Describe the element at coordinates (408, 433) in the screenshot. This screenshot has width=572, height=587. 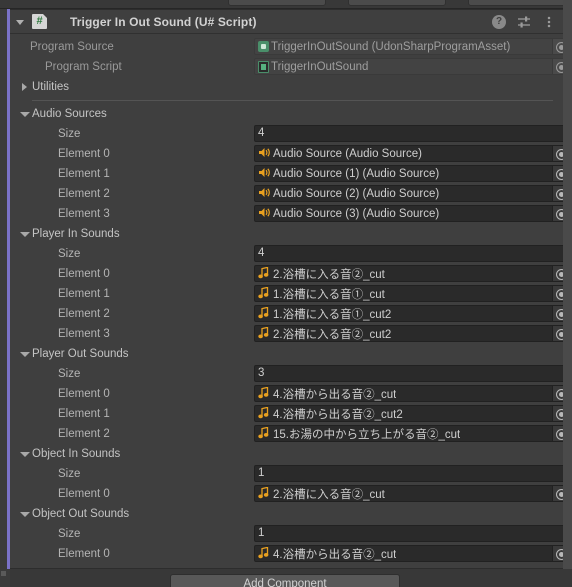
I see `player-out-sounds-element-2-field: 15.お湯の中から立ち上がる音②_cut` at that location.